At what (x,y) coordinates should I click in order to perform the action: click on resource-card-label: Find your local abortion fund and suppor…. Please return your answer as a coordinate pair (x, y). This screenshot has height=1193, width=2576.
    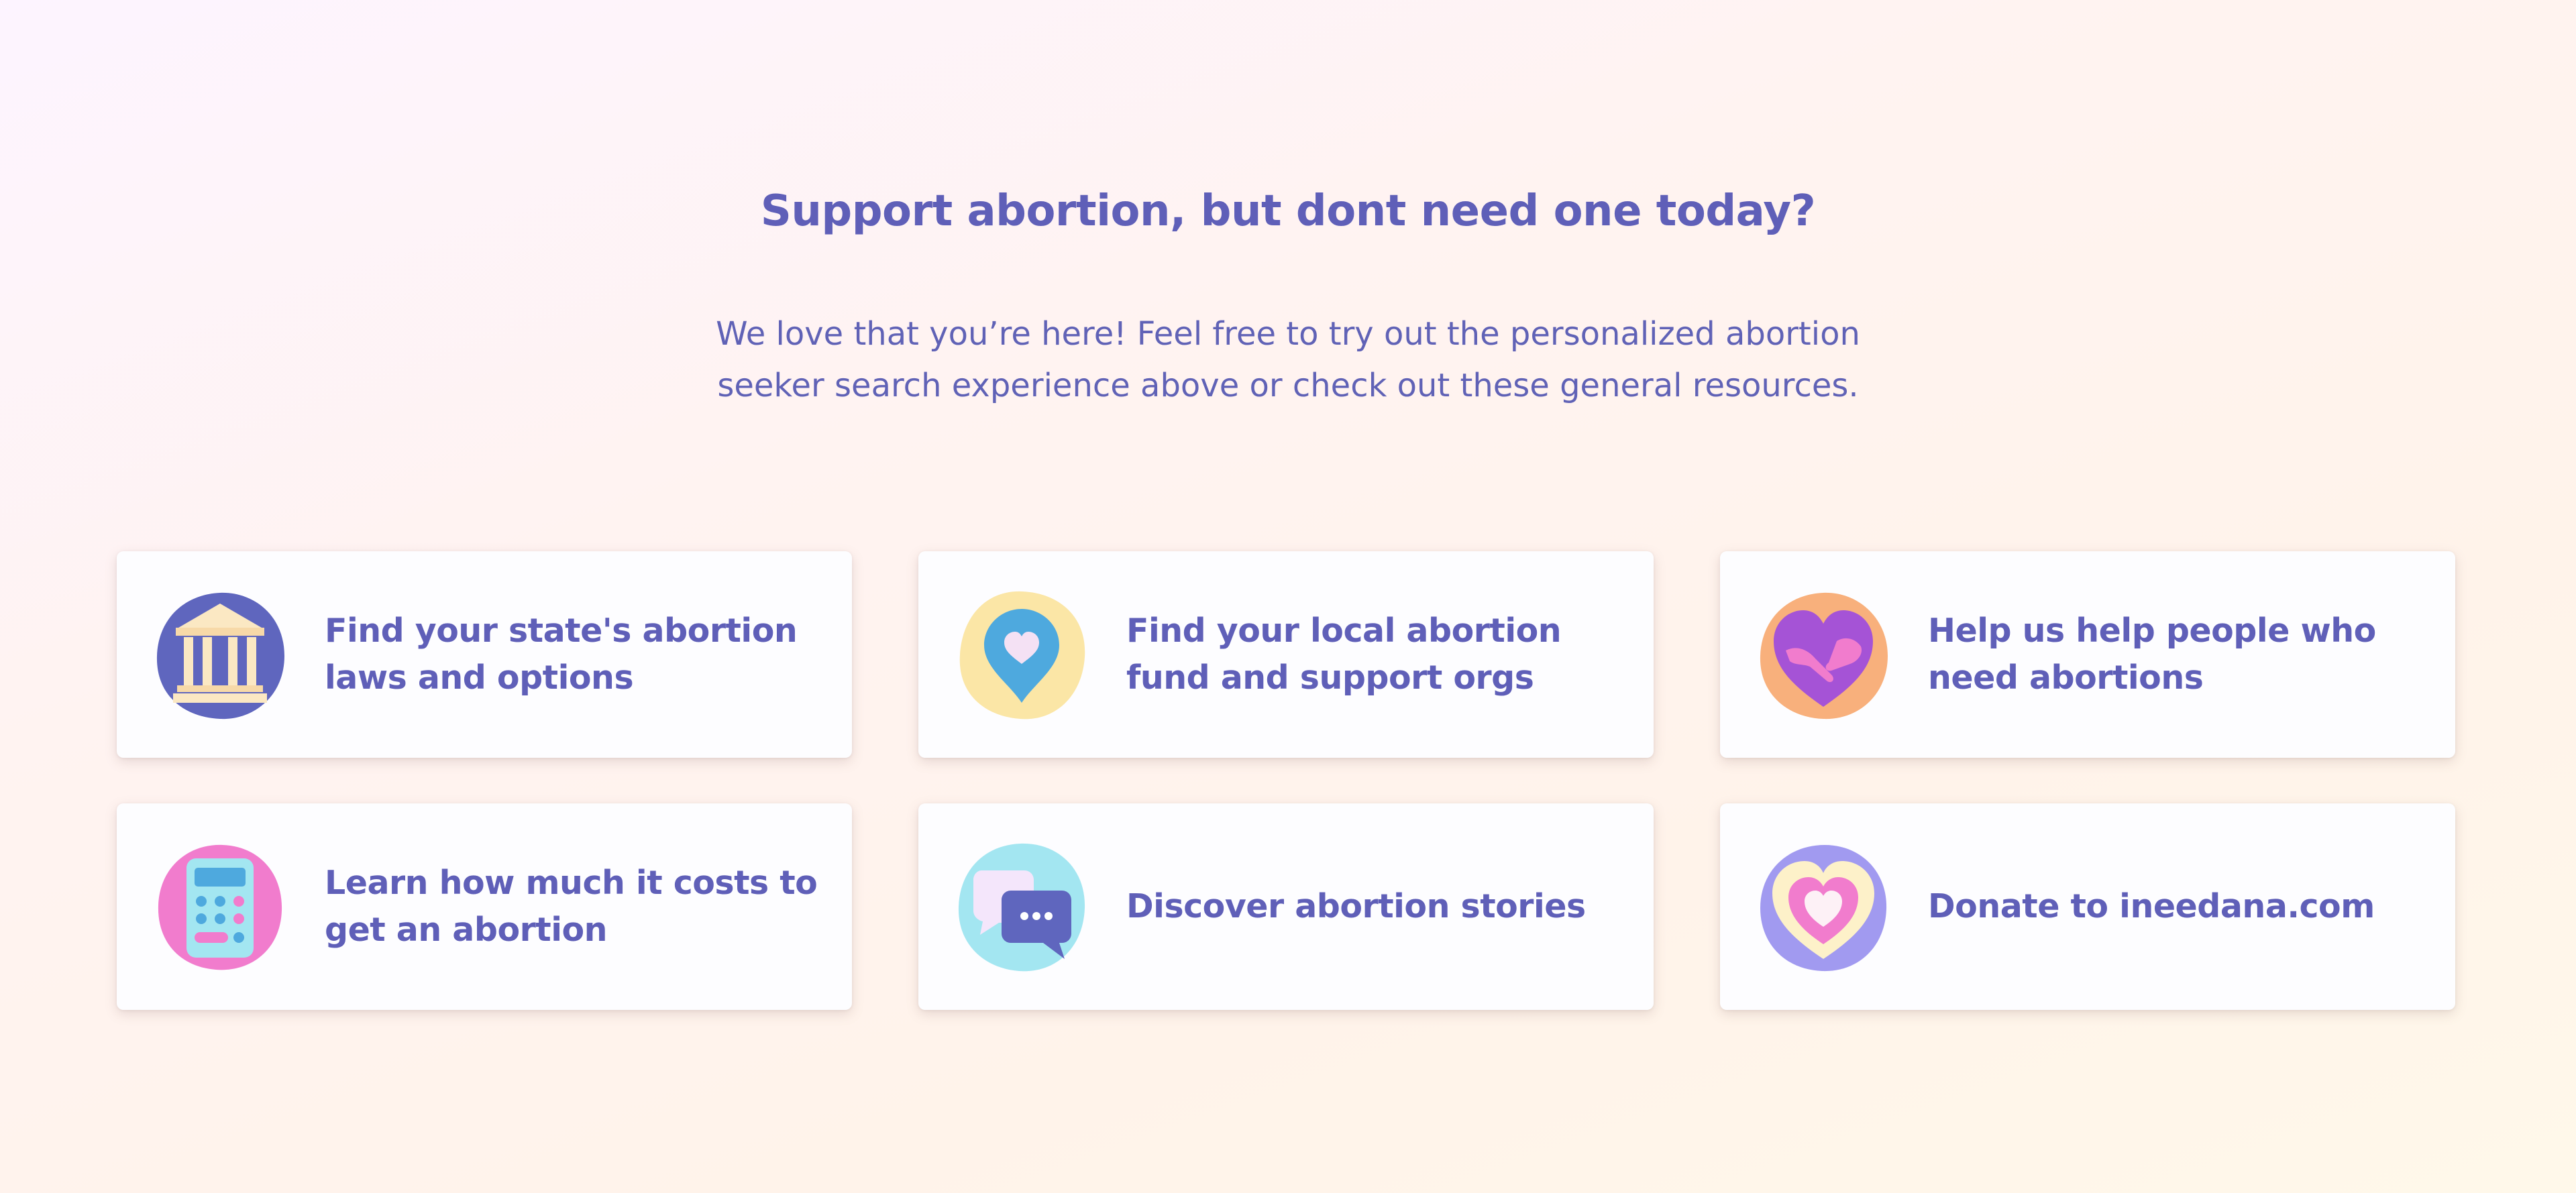
    Looking at the image, I should click on (1344, 654).